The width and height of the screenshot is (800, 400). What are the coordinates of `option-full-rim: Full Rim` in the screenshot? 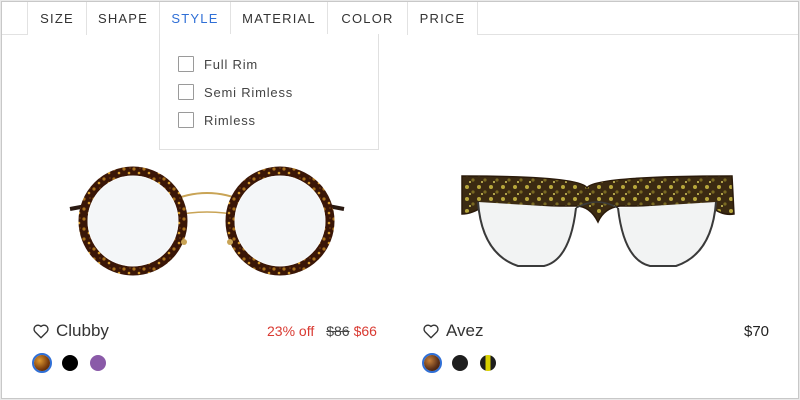 It's located at (218, 64).